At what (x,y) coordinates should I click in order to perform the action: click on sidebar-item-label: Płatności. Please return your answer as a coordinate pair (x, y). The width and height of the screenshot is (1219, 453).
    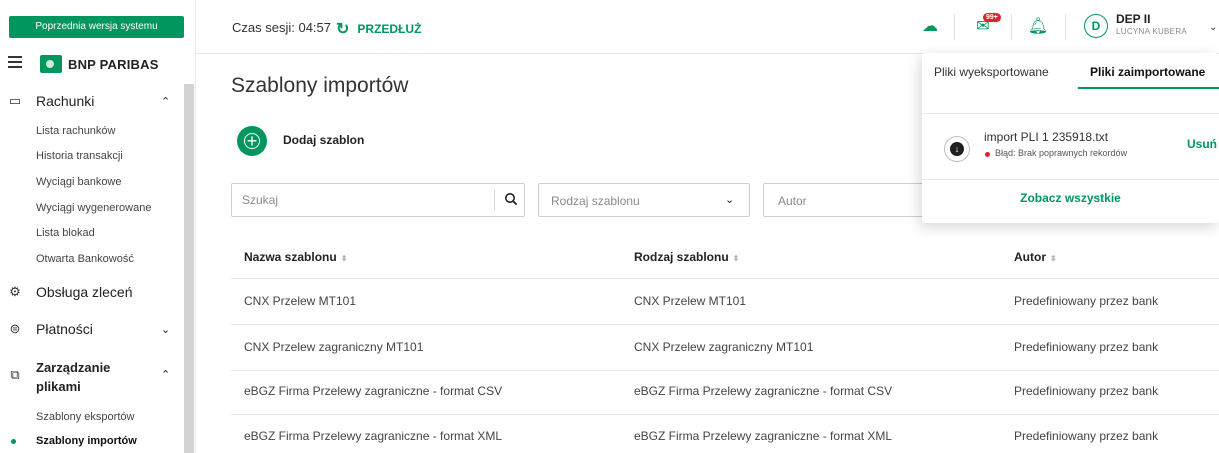
    Looking at the image, I should click on (64, 329).